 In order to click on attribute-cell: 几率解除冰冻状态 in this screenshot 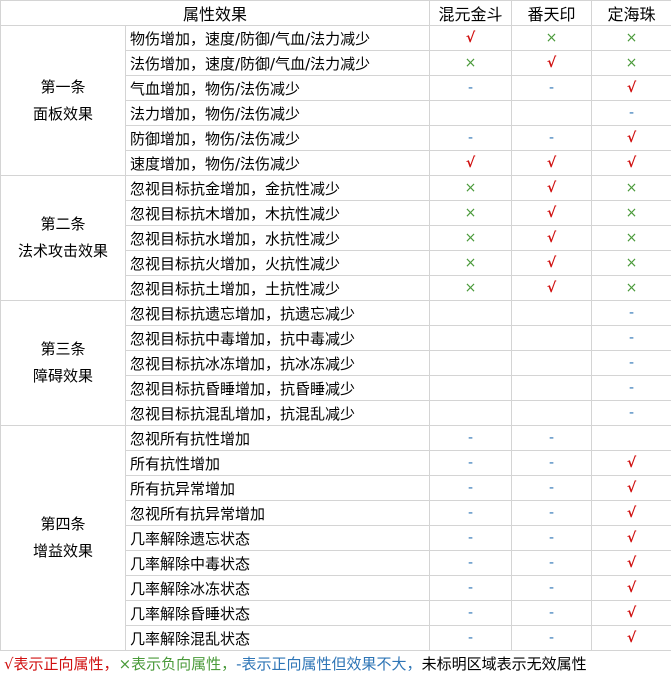, I will do `click(278, 588)`.